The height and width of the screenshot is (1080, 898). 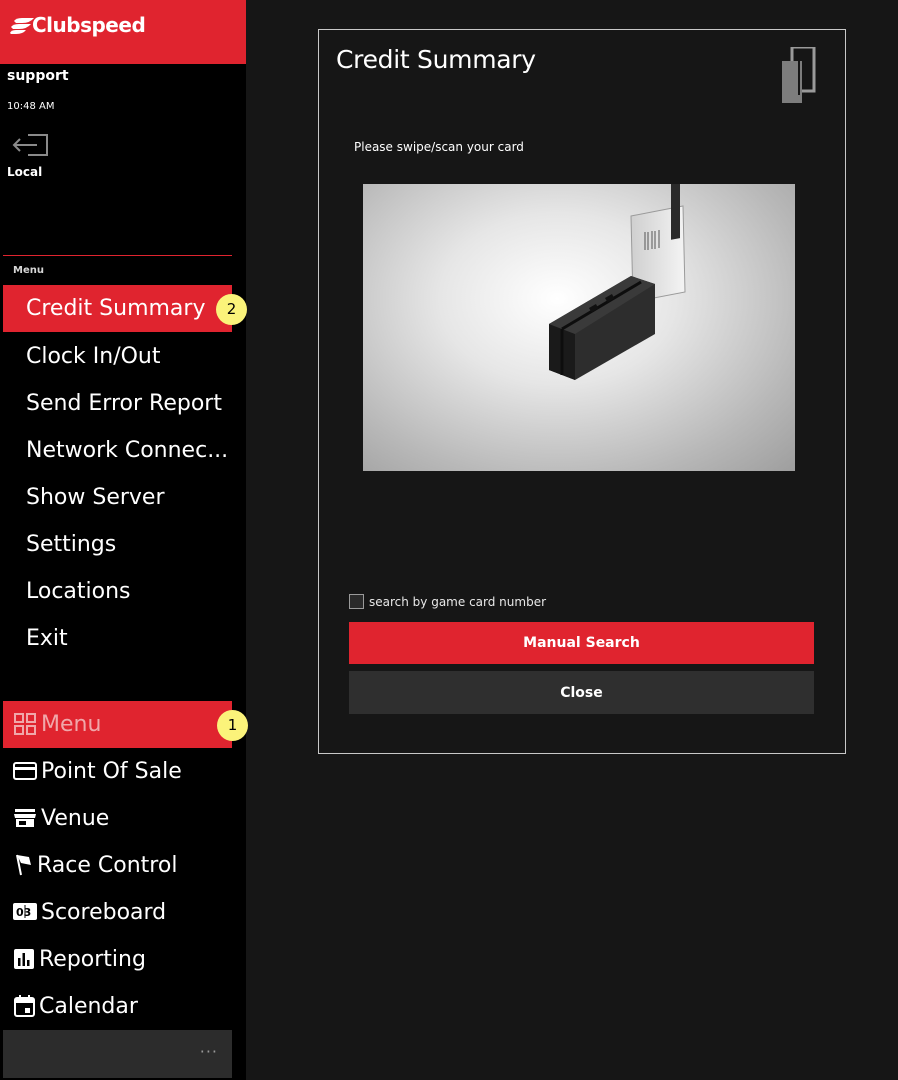 What do you see at coordinates (93, 356) in the screenshot?
I see `menu-item-label: Clock In/Out` at bounding box center [93, 356].